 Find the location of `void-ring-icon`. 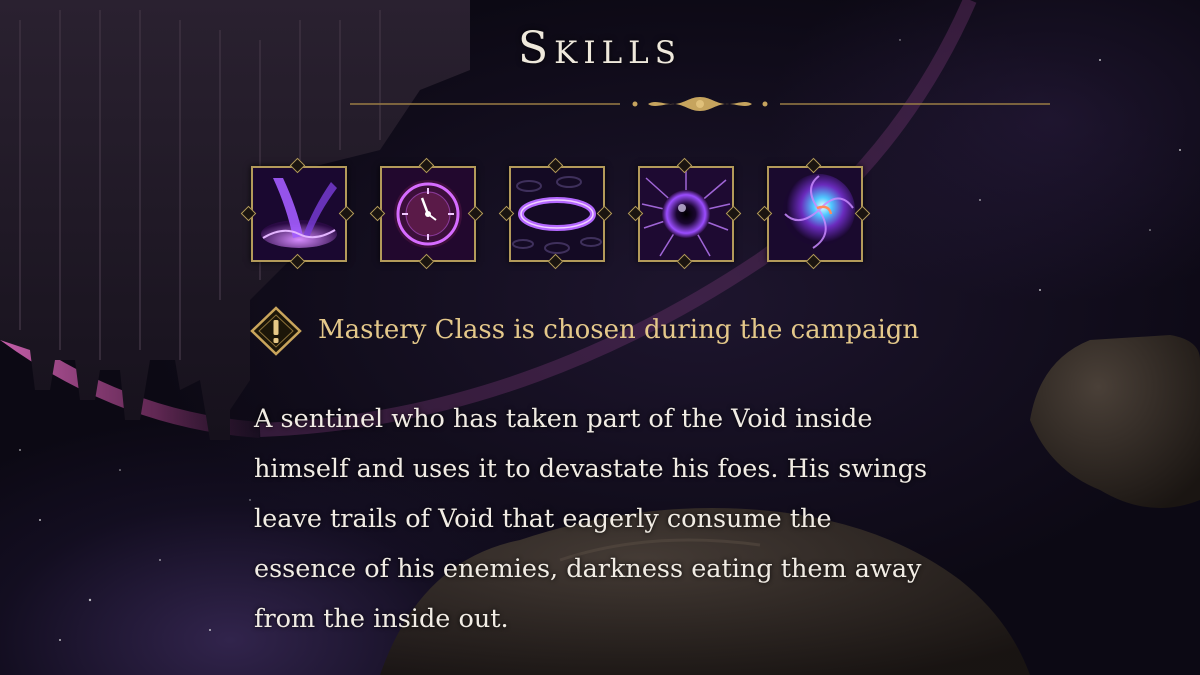

void-ring-icon is located at coordinates (557, 214).